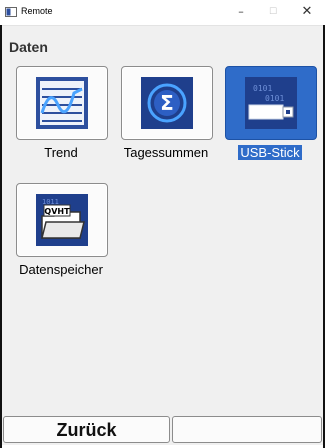 Image resolution: width=325 pixels, height=448 pixels. I want to click on tile-tagessummen-frame: Σ, so click(167, 103).